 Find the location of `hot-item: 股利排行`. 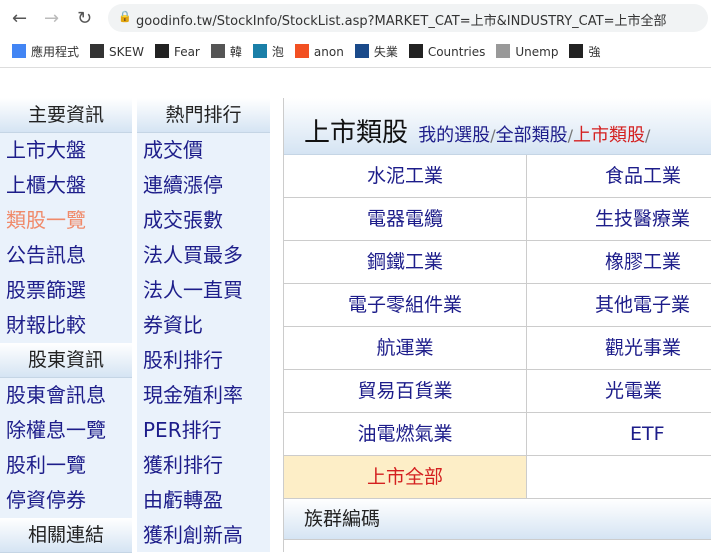

hot-item: 股利排行 is located at coordinates (203, 360).